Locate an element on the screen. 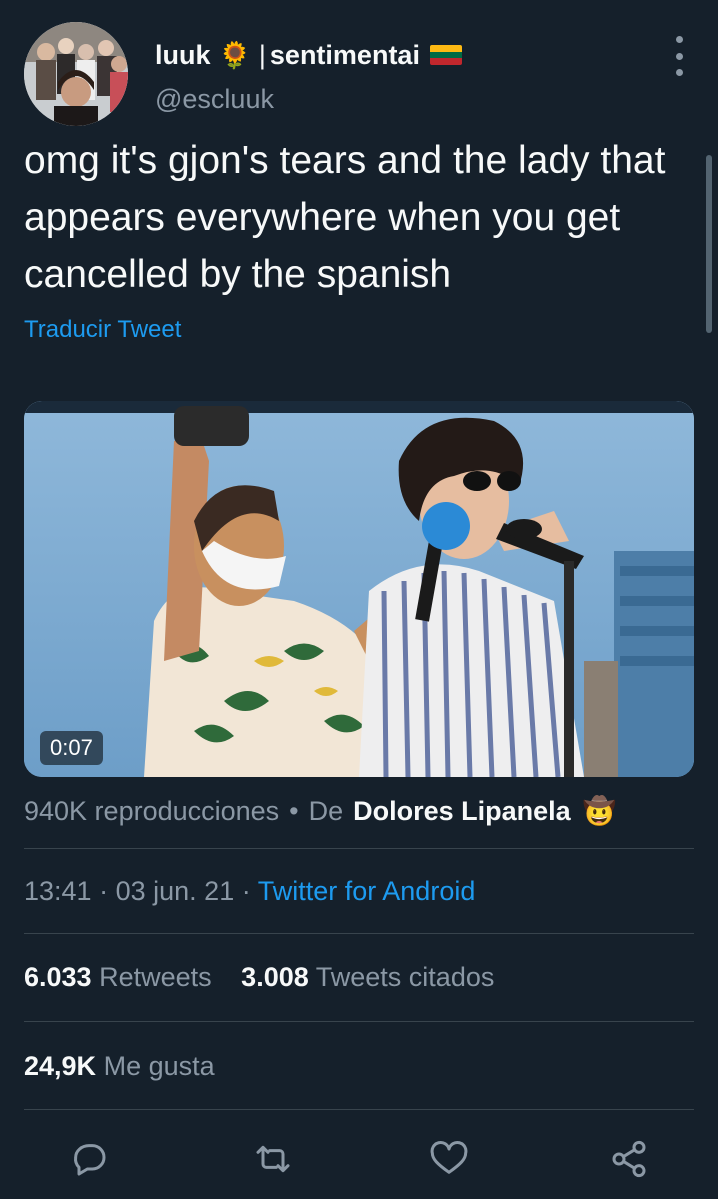 Image resolution: width=718 pixels, height=1199 pixels. engagement-stats: 6.033 Retweets 3.008 Tweets citados is located at coordinates (259, 977).